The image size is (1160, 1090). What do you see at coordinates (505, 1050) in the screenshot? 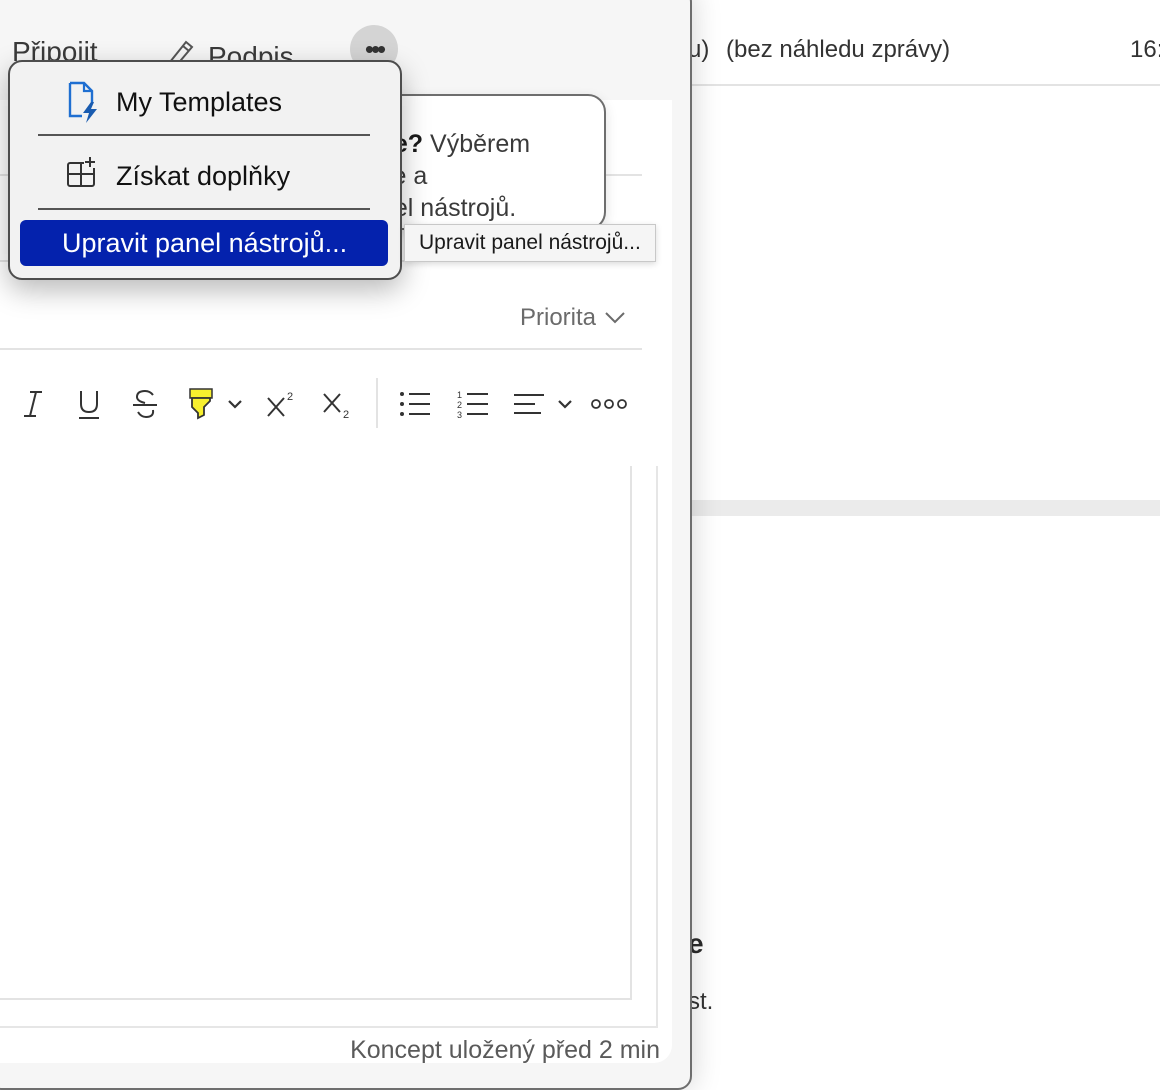
I see `draft-status: Koncept uložený před 2 min` at bounding box center [505, 1050].